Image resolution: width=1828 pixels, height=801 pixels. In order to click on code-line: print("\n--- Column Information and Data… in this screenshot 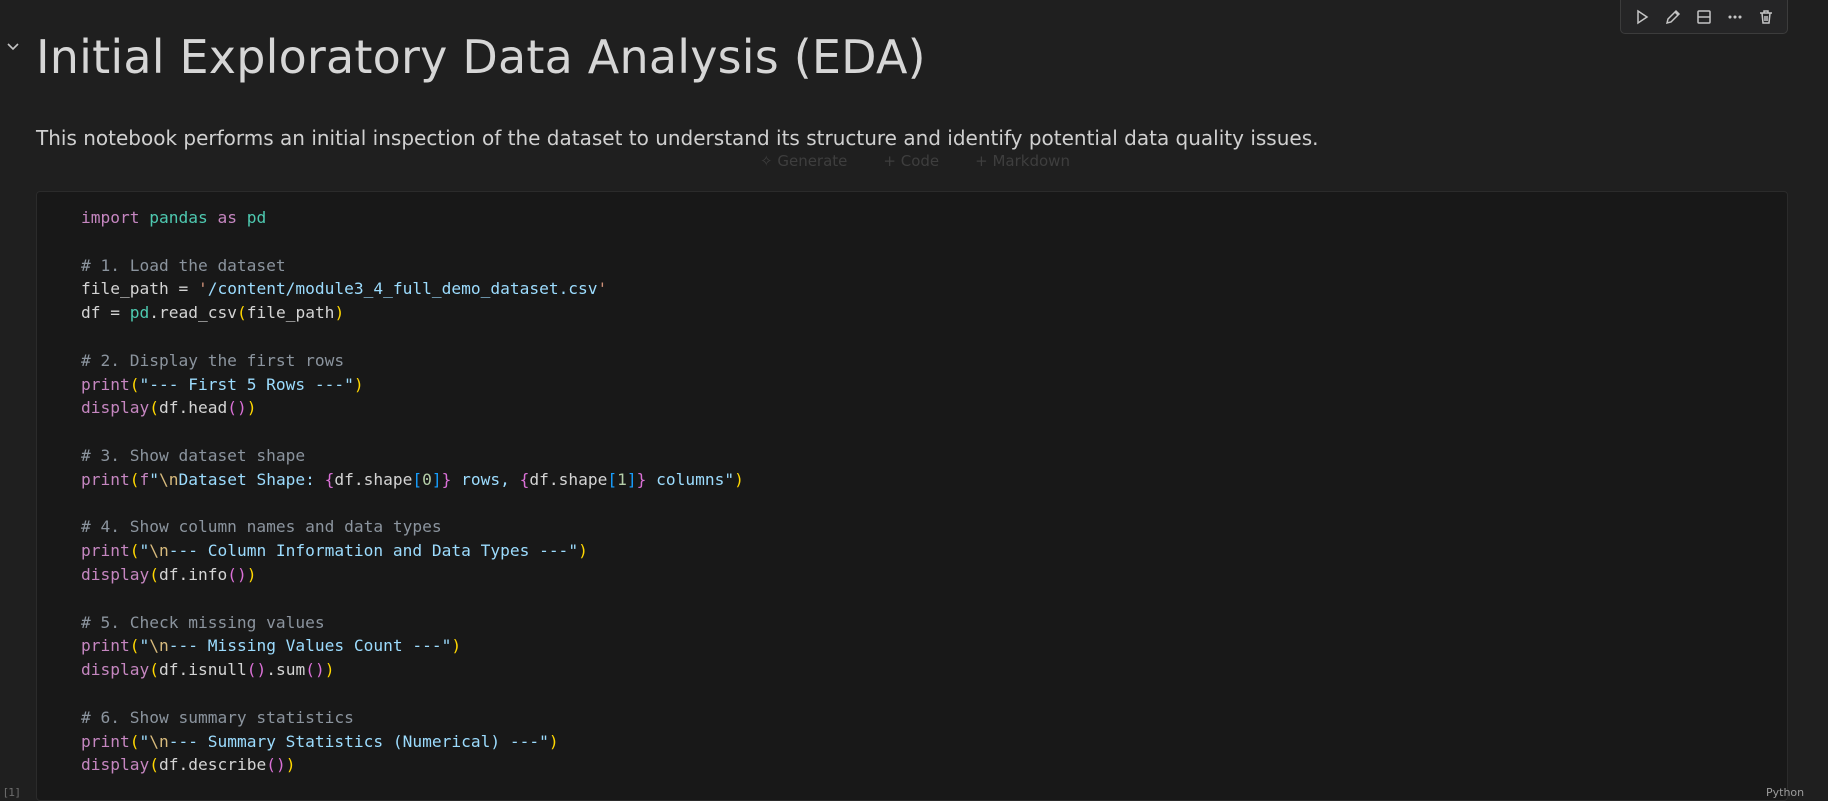, I will do `click(334, 551)`.